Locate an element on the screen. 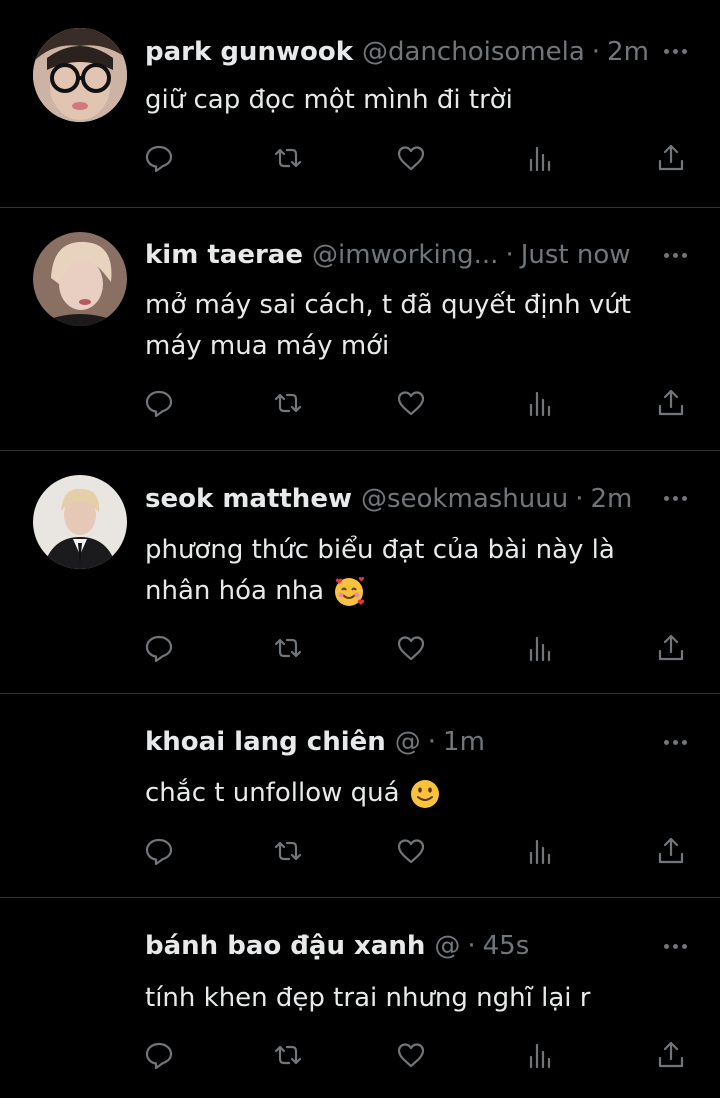 The height and width of the screenshot is (1098, 720). tweet-text-line: phương thức biểu đạt của bài này là is located at coordinates (380, 550).